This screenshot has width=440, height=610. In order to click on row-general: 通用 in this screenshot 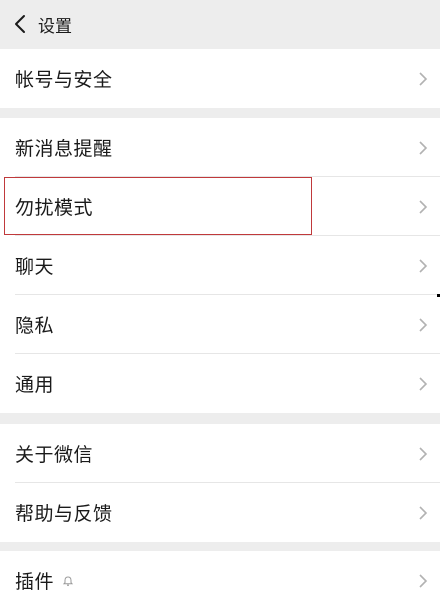, I will do `click(220, 383)`.